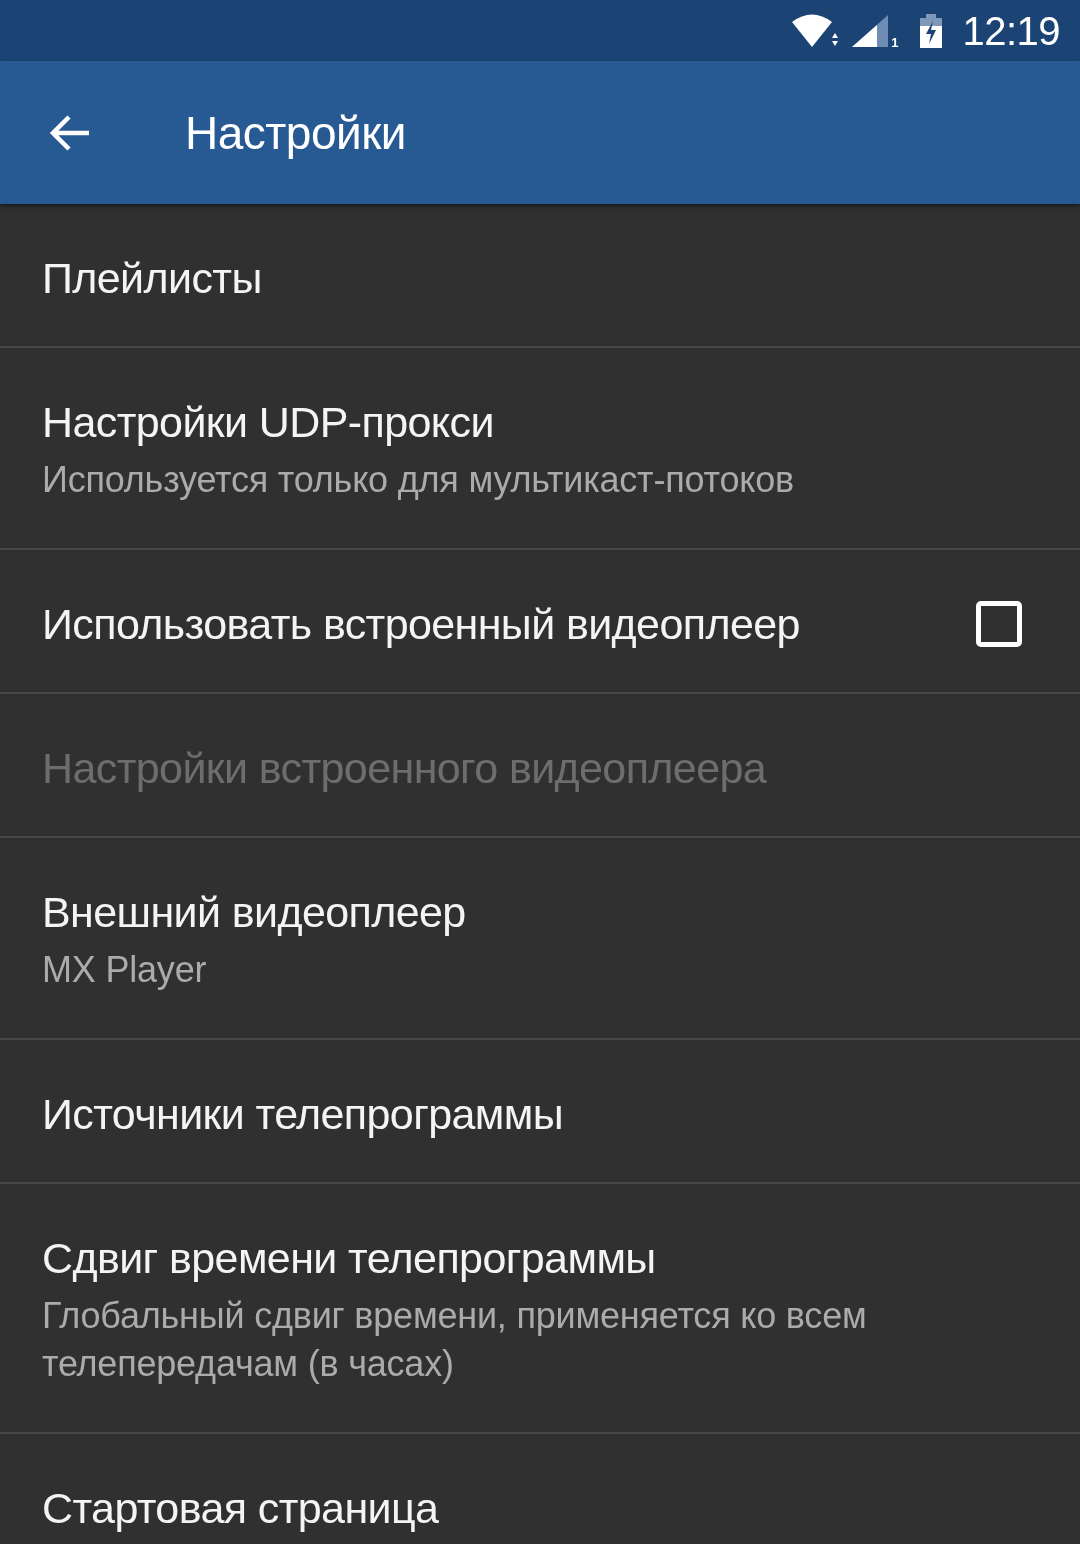 Image resolution: width=1080 pixels, height=1544 pixels. I want to click on setting-title: Источники телепрограммы, so click(532, 1114).